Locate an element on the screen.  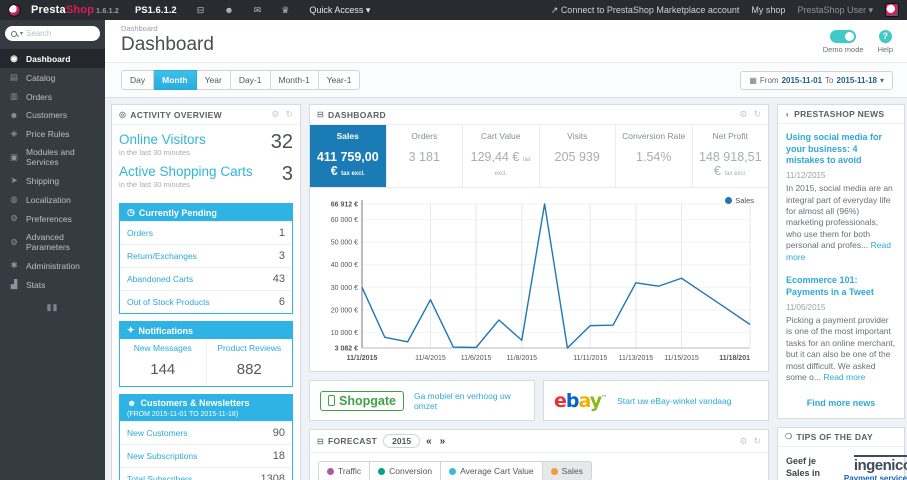
total-subscribers-row: Total Subscribers 1308 is located at coordinates (206, 473).